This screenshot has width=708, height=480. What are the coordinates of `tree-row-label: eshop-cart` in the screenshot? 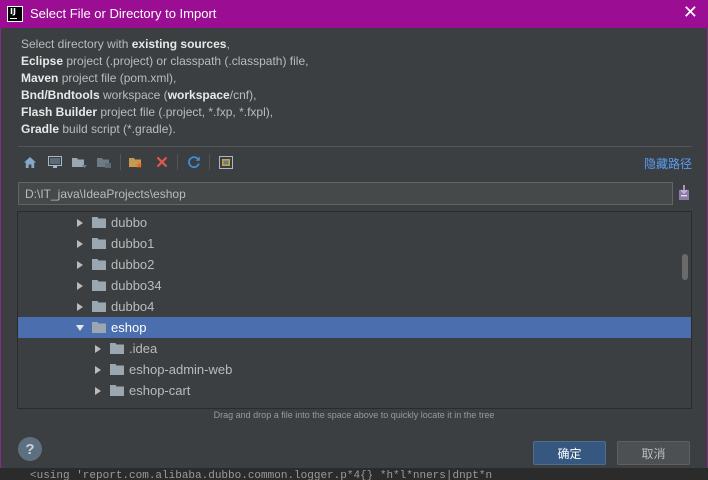 It's located at (160, 390).